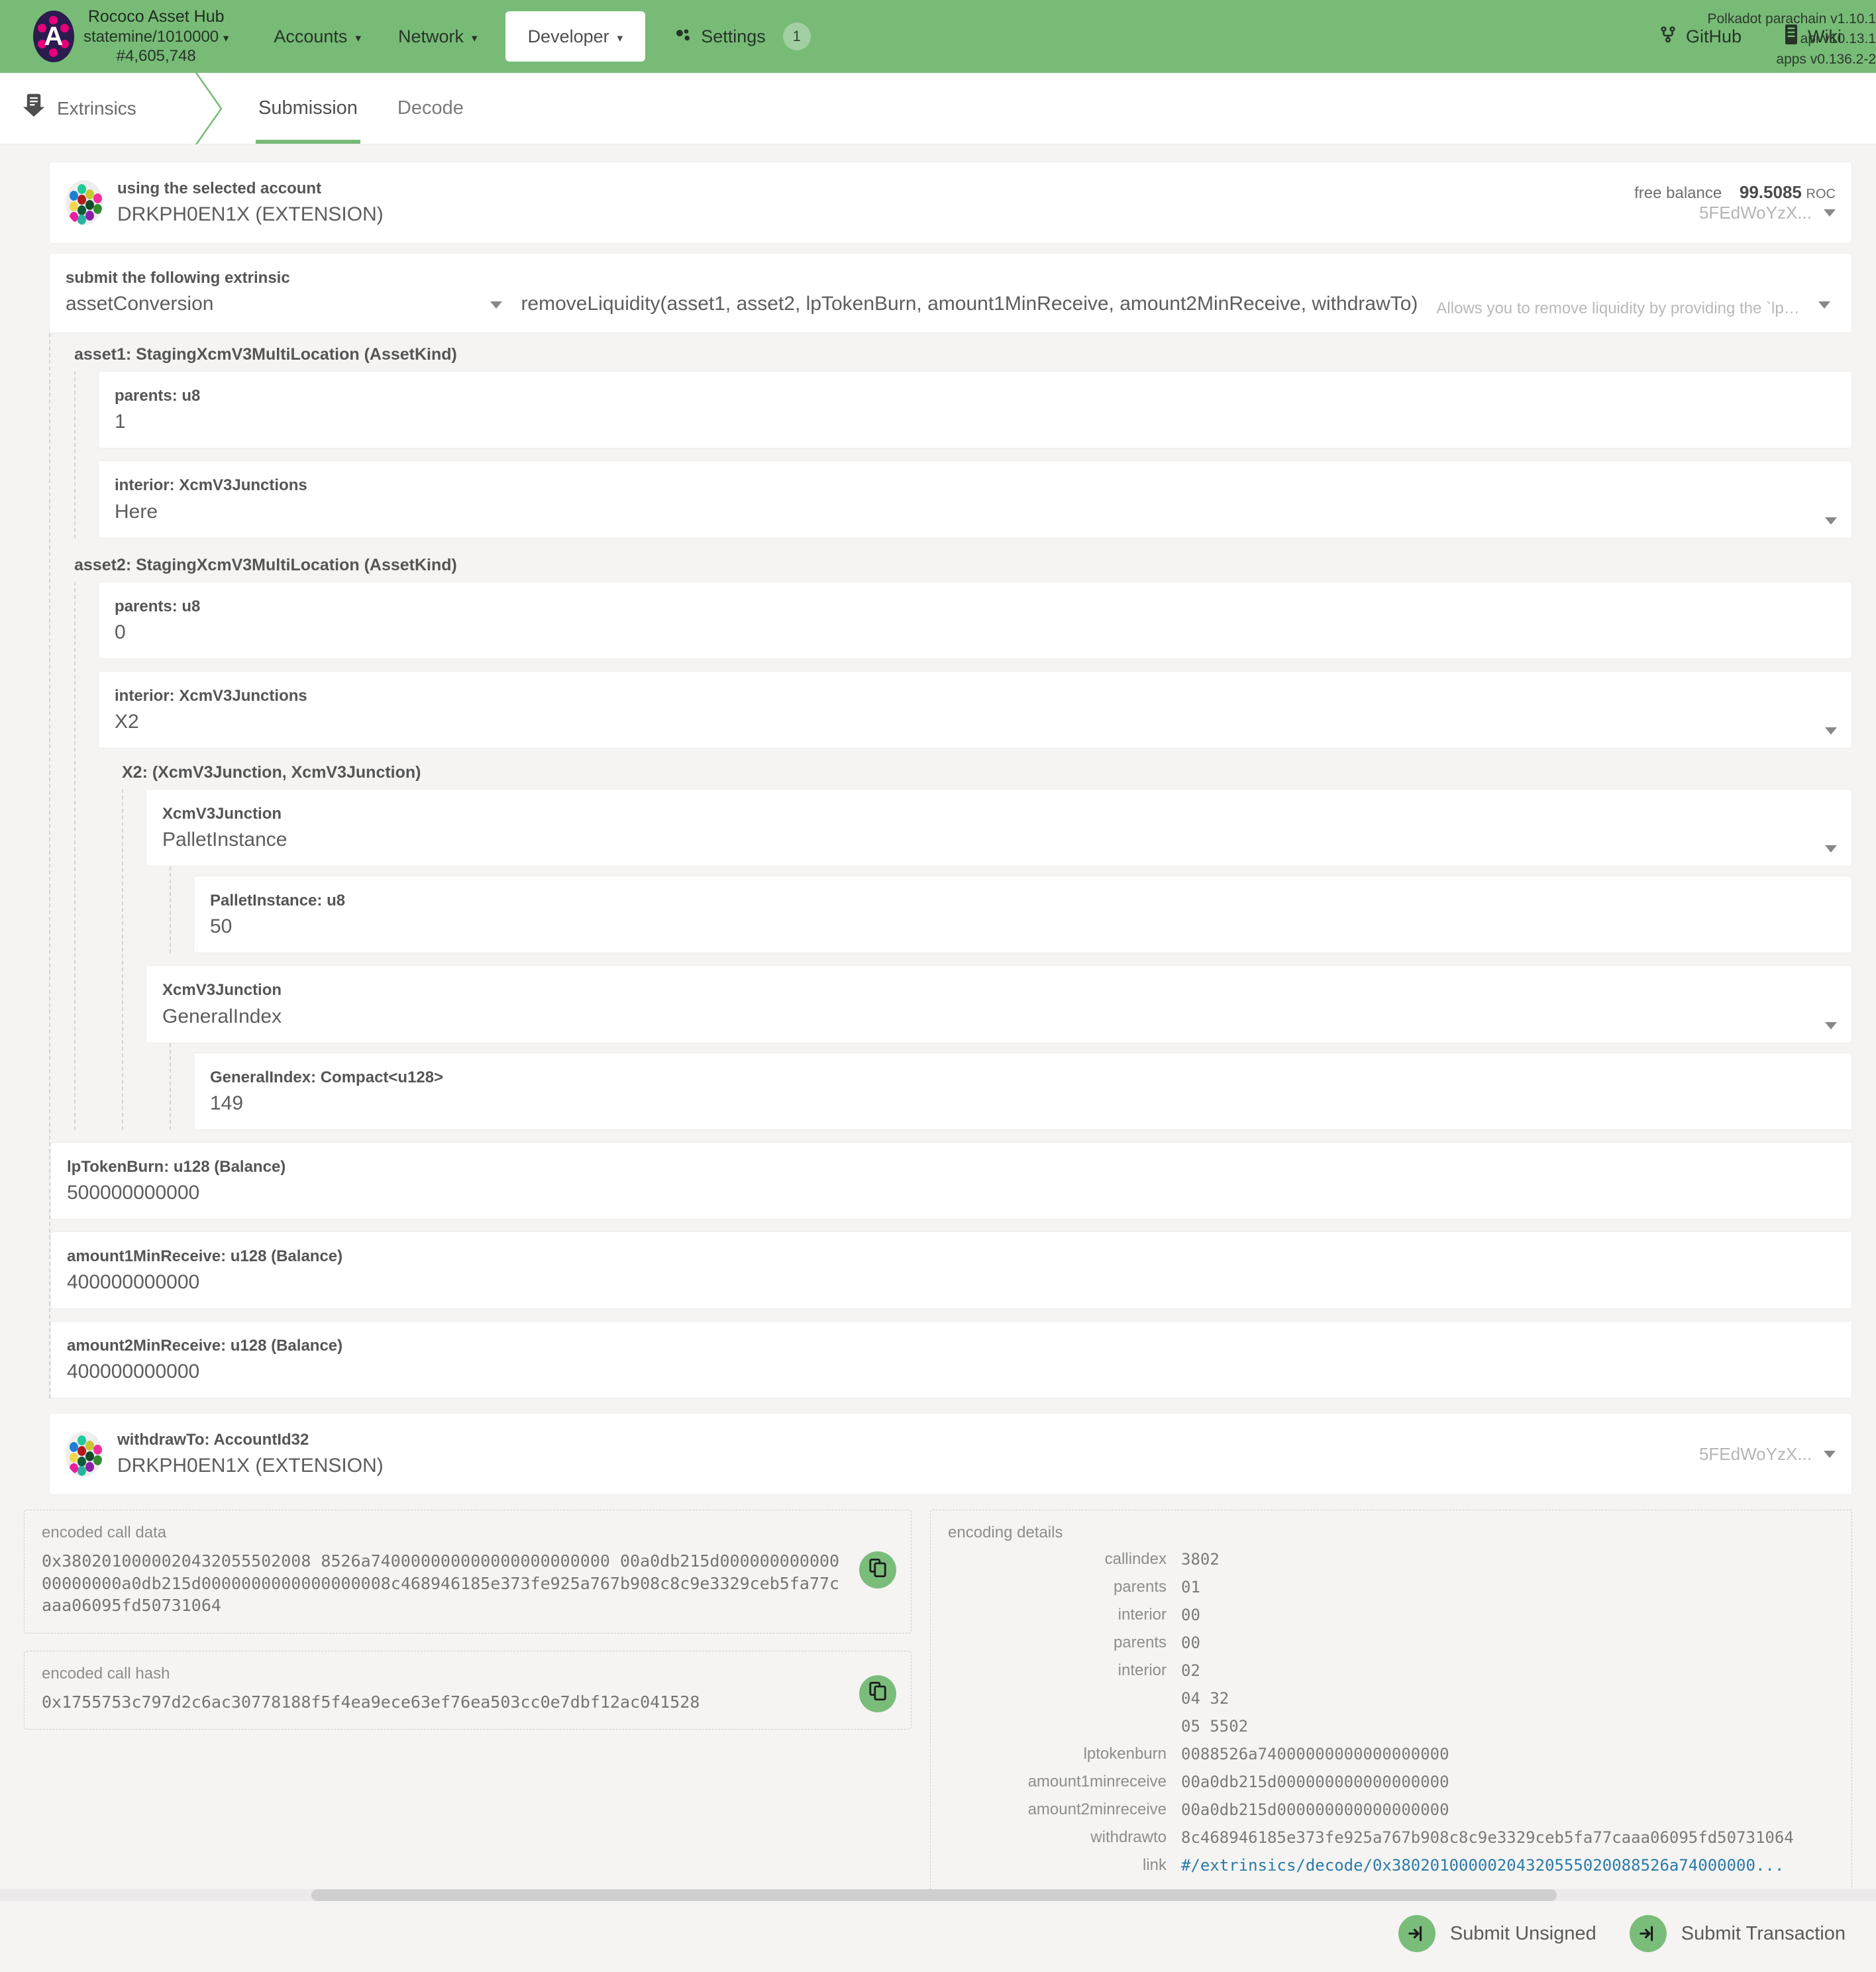 The width and height of the screenshot is (1876, 1972). I want to click on copy-call-hash-button, so click(877, 1694).